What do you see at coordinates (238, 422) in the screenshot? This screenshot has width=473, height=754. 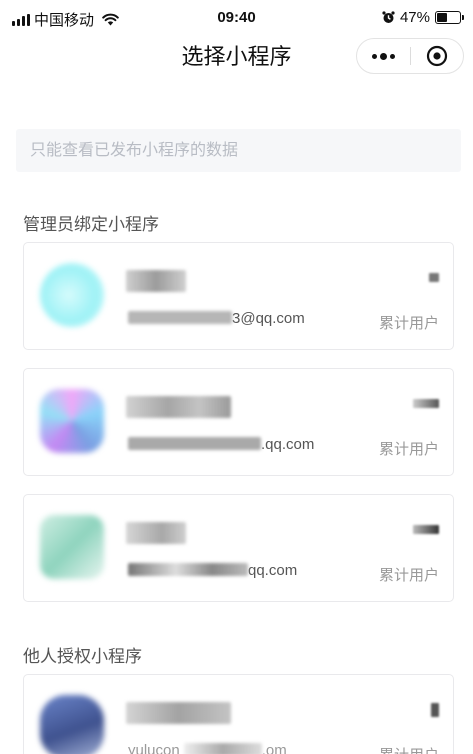 I see `miniprogram-card: .qq.com 累计用户` at bounding box center [238, 422].